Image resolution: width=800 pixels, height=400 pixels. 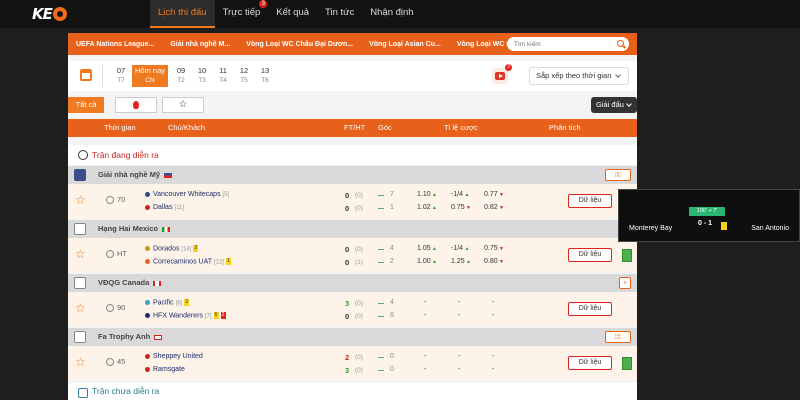 What do you see at coordinates (494, 207) in the screenshot?
I see `odd-value: 0.82 ▼` at bounding box center [494, 207].